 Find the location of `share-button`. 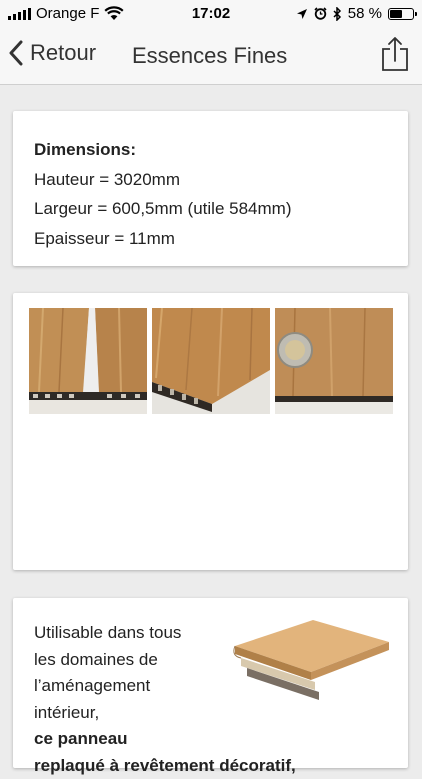

share-button is located at coordinates (395, 54).